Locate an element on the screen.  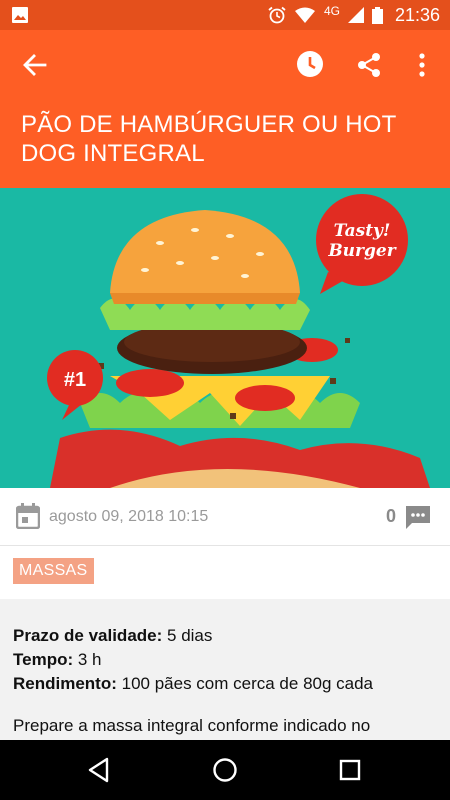
wifi-icon is located at coordinates (304, 15).